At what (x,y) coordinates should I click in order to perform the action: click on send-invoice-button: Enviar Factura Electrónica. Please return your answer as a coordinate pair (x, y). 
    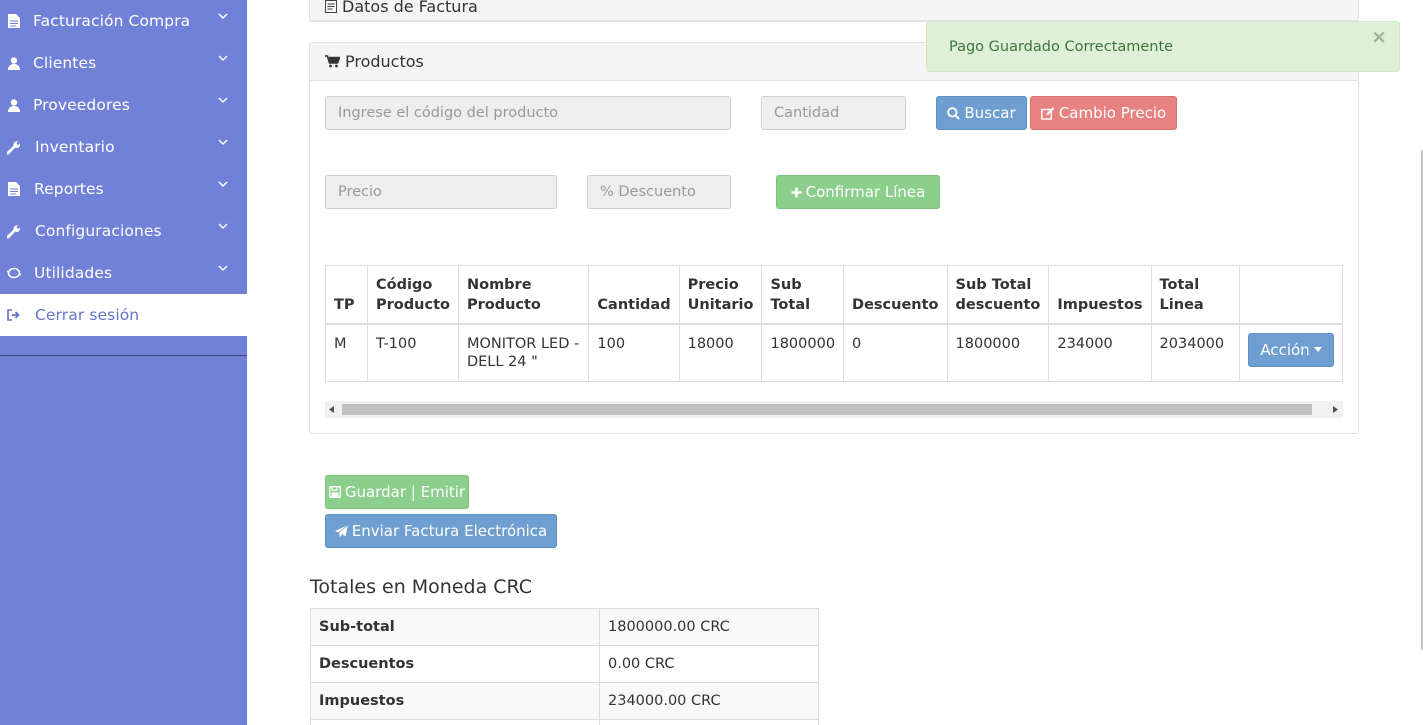
    Looking at the image, I should click on (441, 531).